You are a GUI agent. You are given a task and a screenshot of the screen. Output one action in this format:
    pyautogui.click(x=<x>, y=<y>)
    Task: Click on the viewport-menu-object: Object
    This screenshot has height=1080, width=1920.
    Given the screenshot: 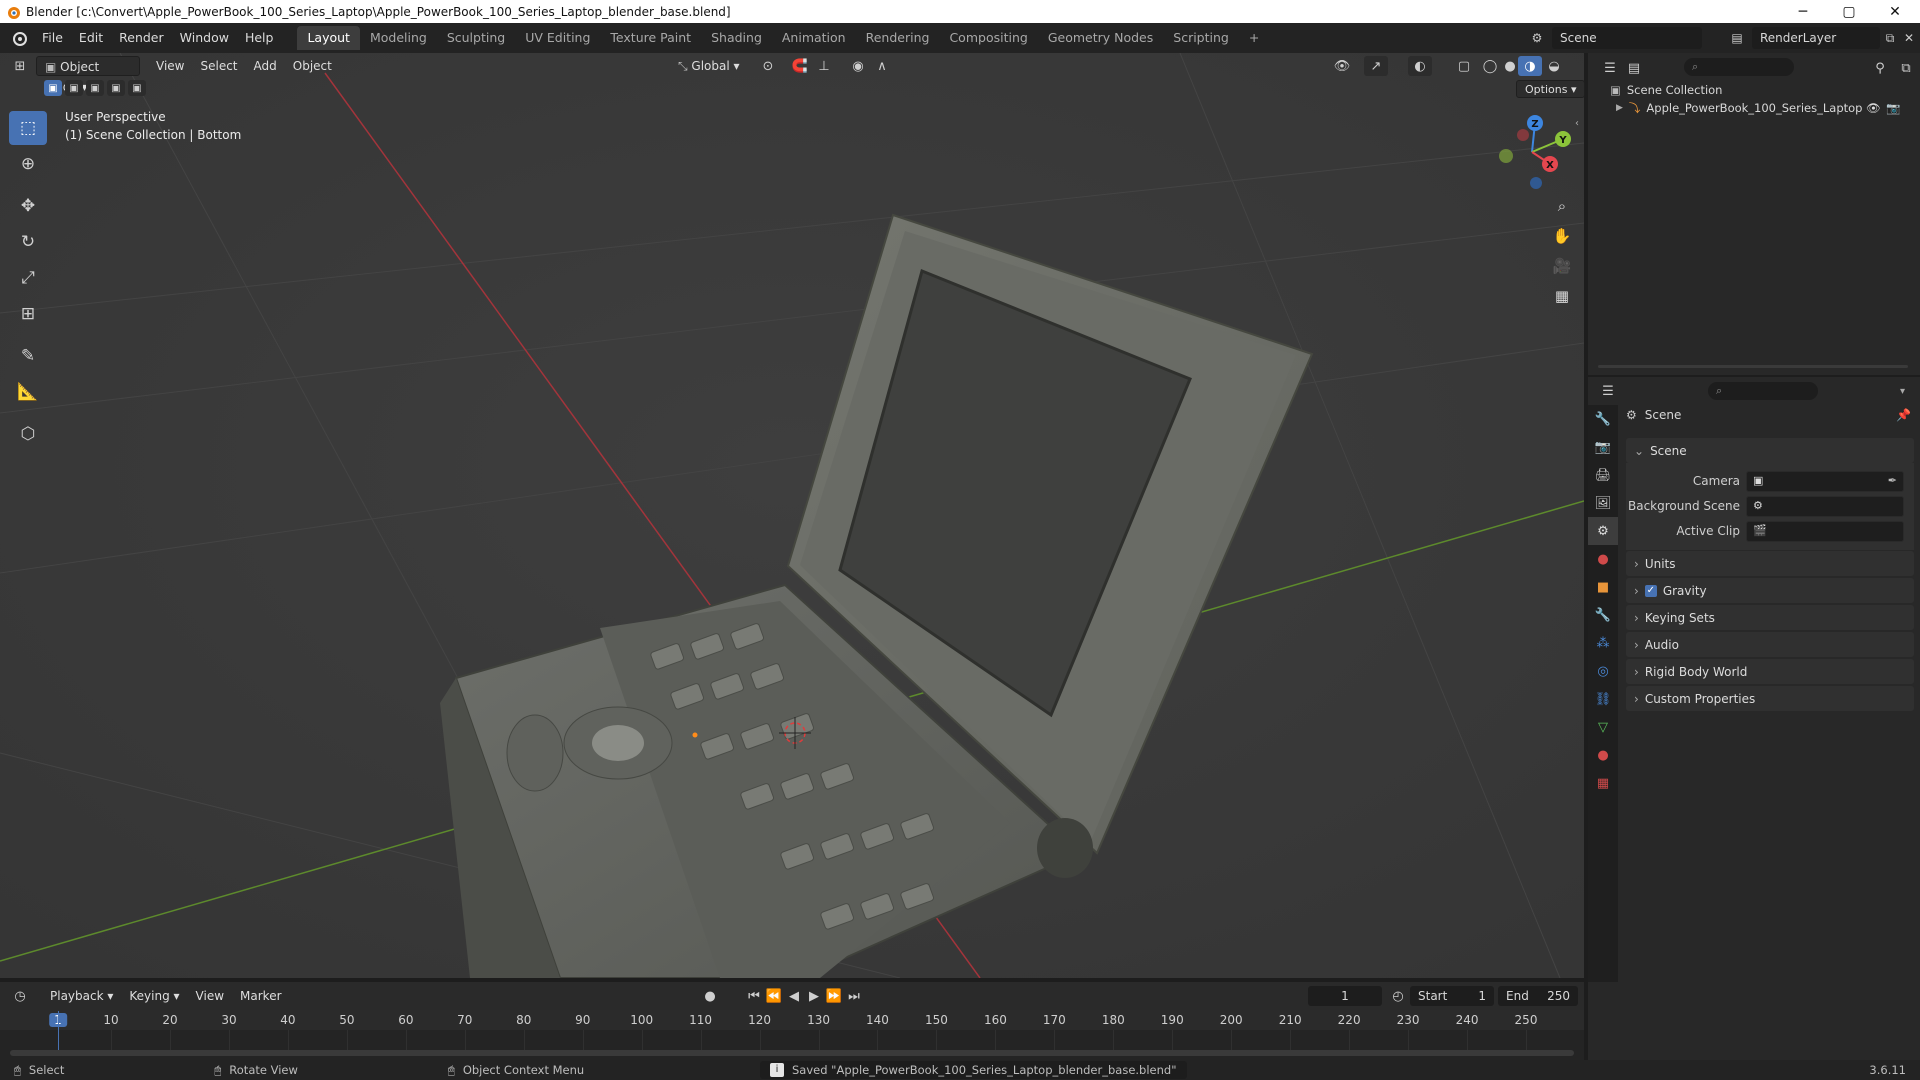 What is the action you would take?
    pyautogui.click(x=312, y=66)
    